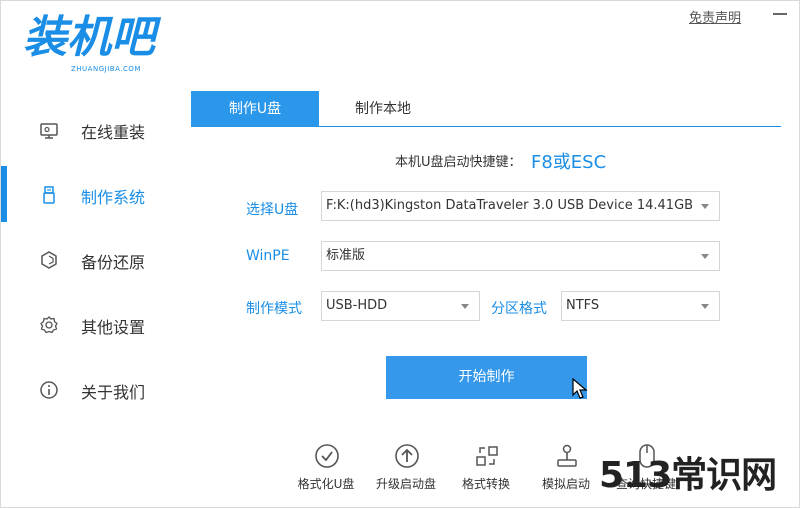 This screenshot has width=800, height=508. What do you see at coordinates (520, 256) in the screenshot?
I see `winpe-select: 标准版` at bounding box center [520, 256].